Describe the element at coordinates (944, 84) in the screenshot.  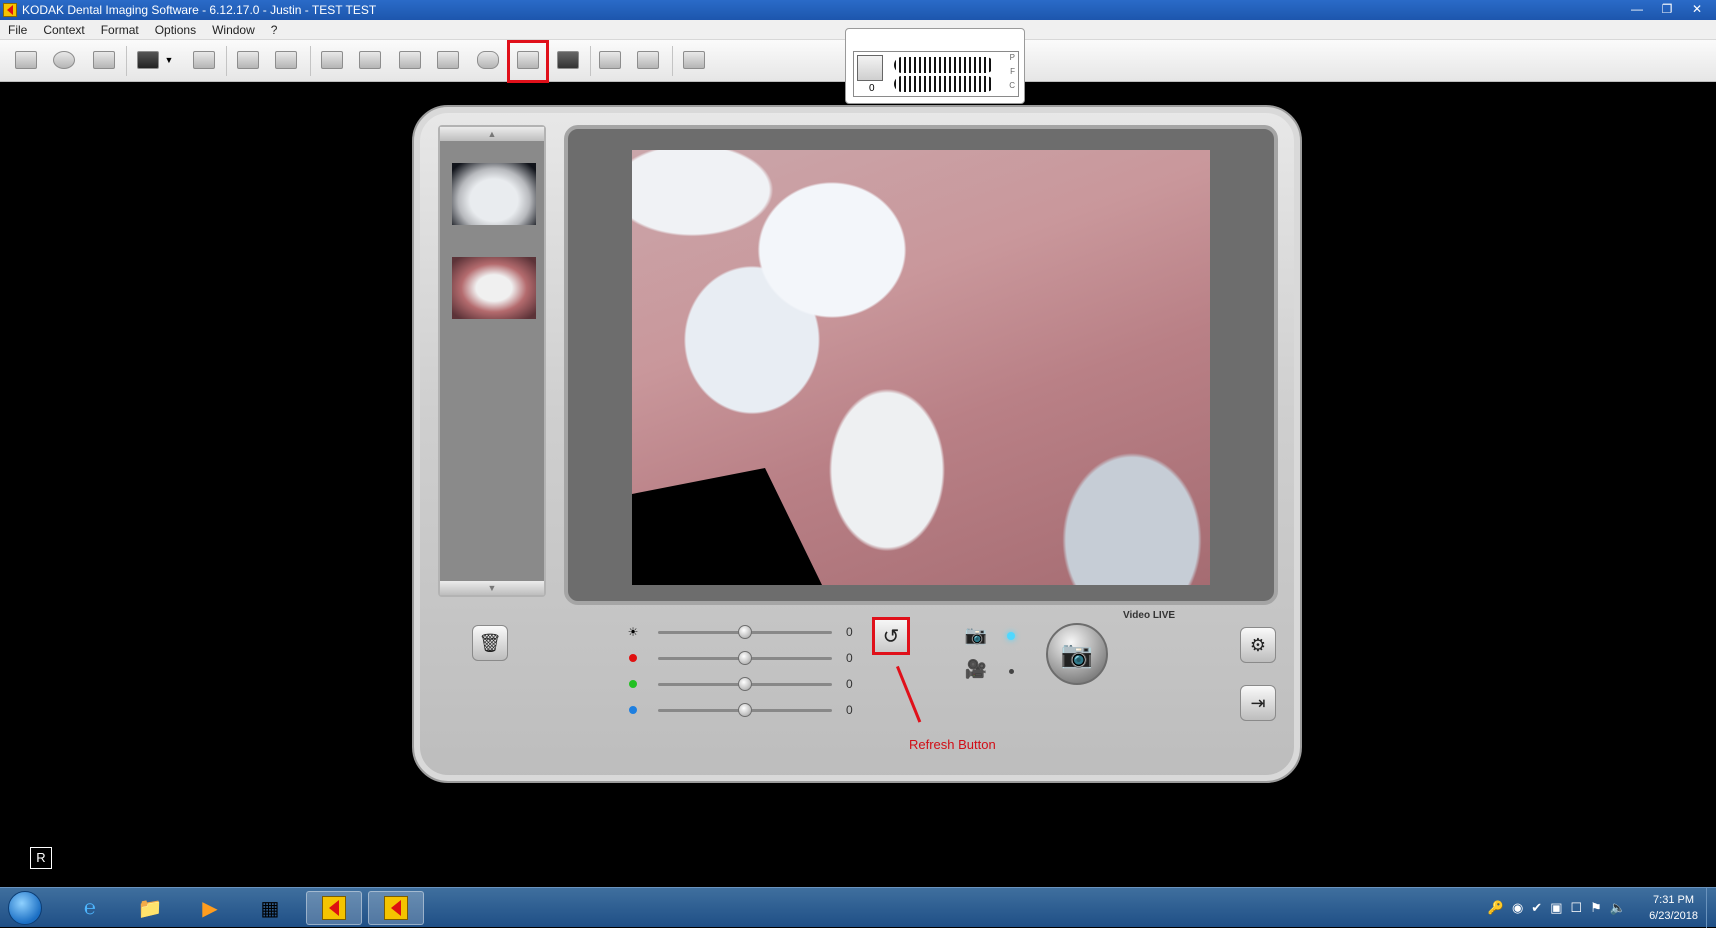
I see `lower-teeth-chart` at that location.